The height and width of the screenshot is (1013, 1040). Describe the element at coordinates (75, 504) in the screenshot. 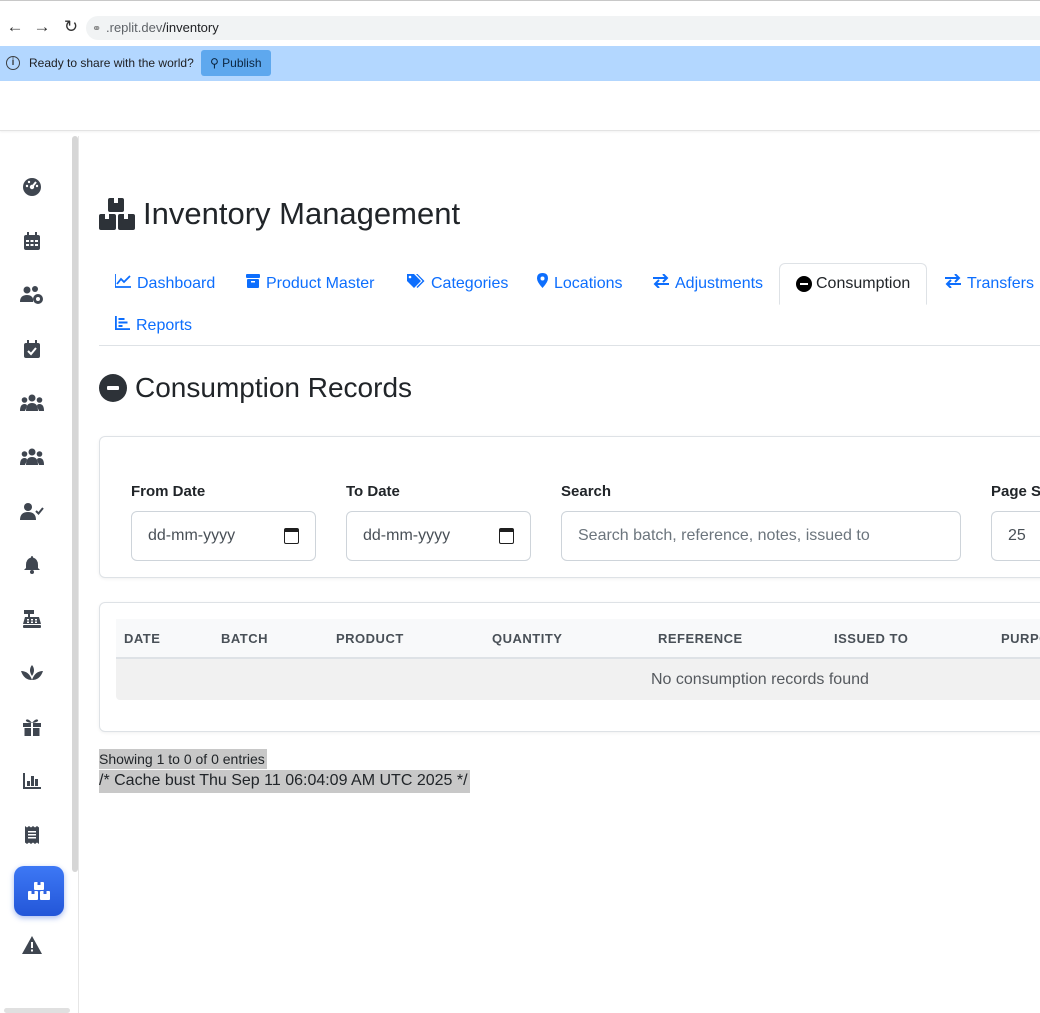

I see `sidebar-scrollbar` at that location.